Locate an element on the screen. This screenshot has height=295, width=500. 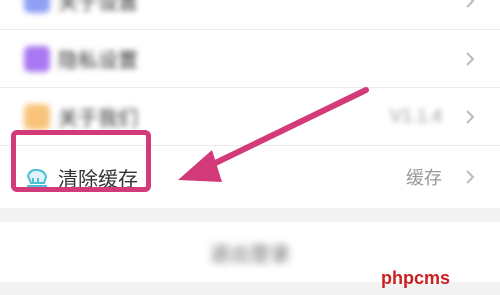
annotation-arrow is located at coordinates (273, 134).